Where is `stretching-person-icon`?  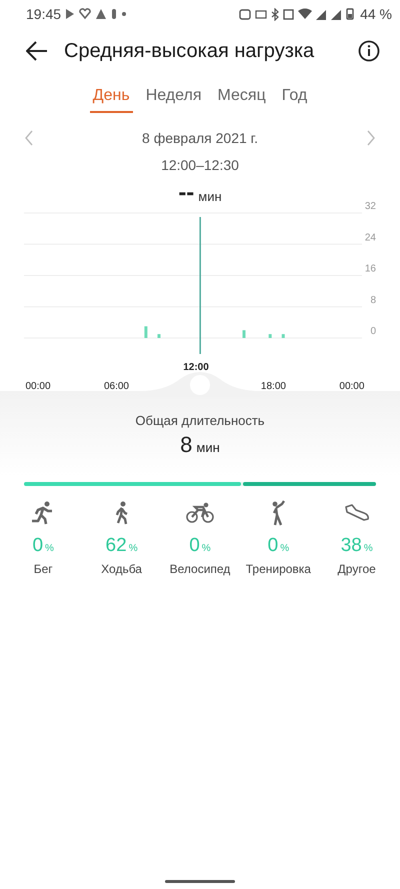 stretching-person-icon is located at coordinates (278, 513).